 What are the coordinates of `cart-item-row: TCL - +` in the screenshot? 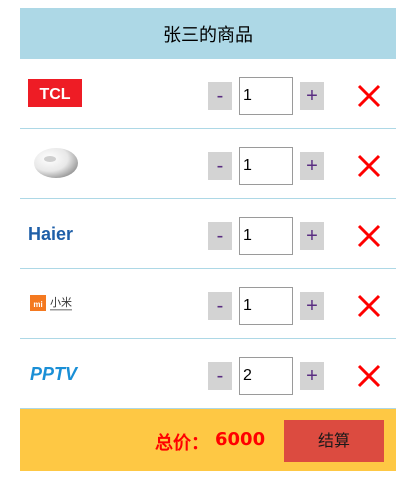 It's located at (208, 94).